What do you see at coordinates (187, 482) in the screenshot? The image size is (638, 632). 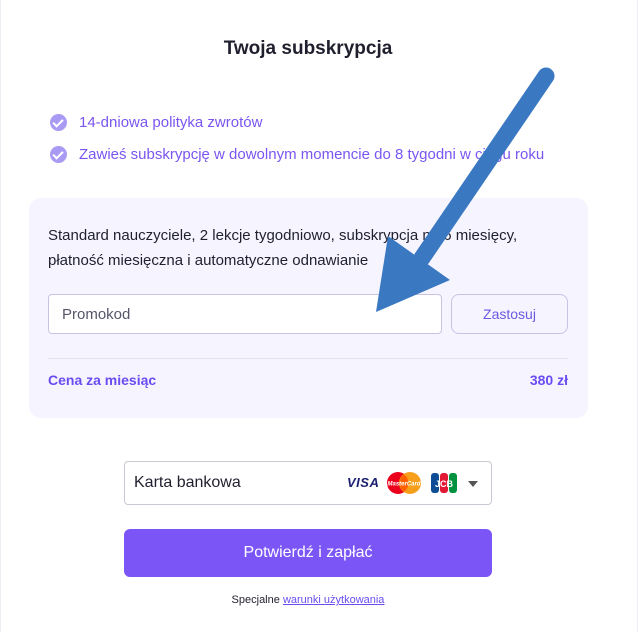 I see `payment-method-label: Karta bankowa` at bounding box center [187, 482].